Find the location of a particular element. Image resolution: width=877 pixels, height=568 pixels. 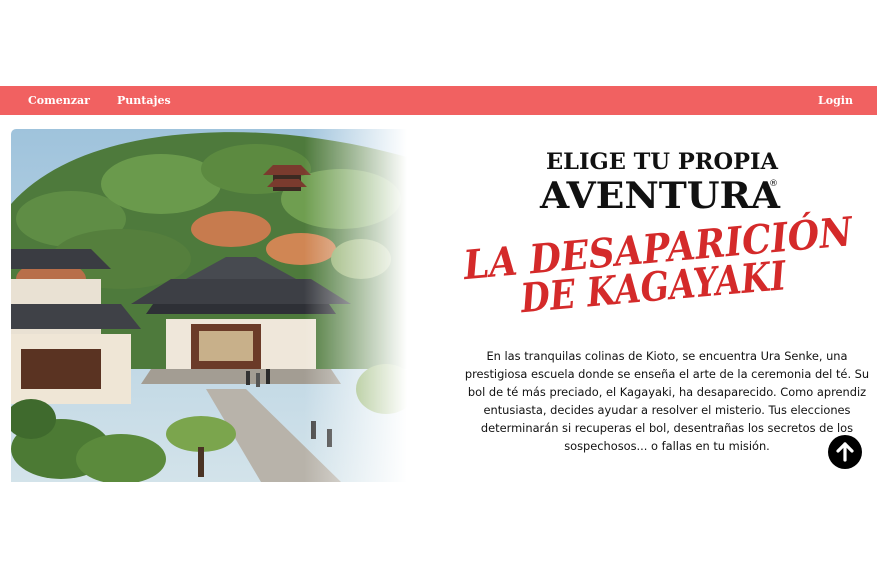

nav-link-puntajes: Puntajes is located at coordinates (144, 100).